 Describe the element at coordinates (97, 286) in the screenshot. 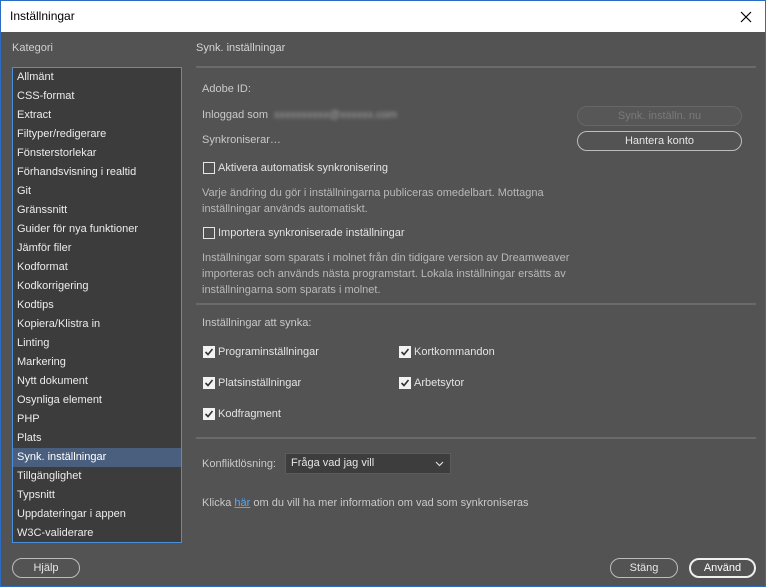

I see `category-item: Kodkorrigering` at that location.